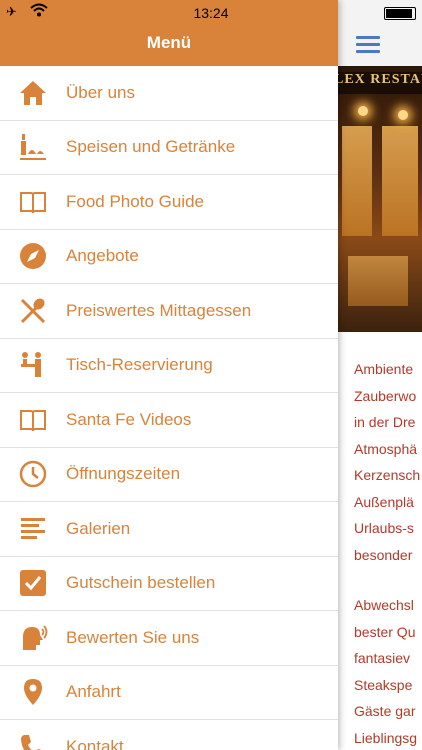 The width and height of the screenshot is (422, 750). Describe the element at coordinates (386, 448) in the screenshot. I see `paragraph-line: Atmosphä` at that location.